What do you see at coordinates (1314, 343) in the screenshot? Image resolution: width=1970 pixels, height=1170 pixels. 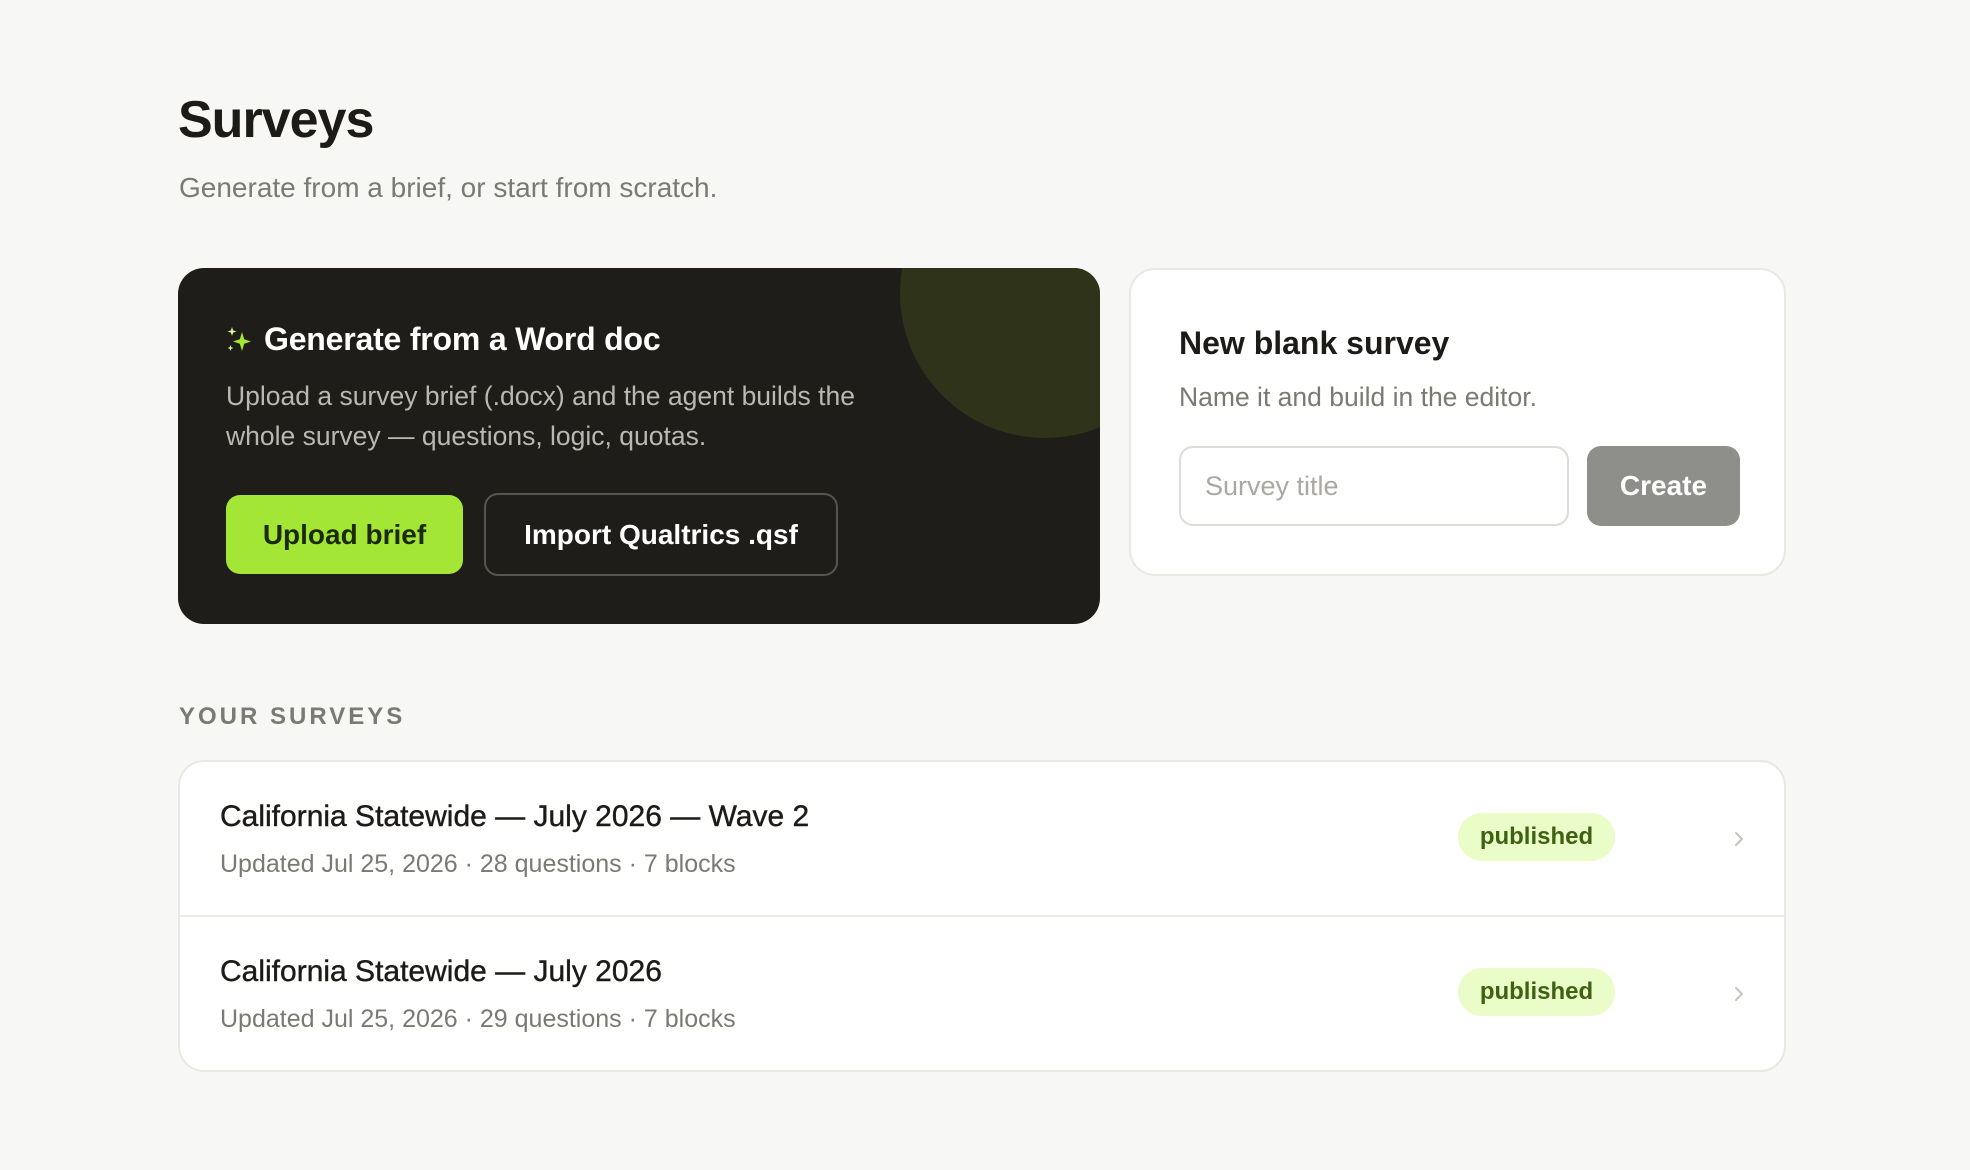 I see `blank-card-title: New blank survey` at bounding box center [1314, 343].